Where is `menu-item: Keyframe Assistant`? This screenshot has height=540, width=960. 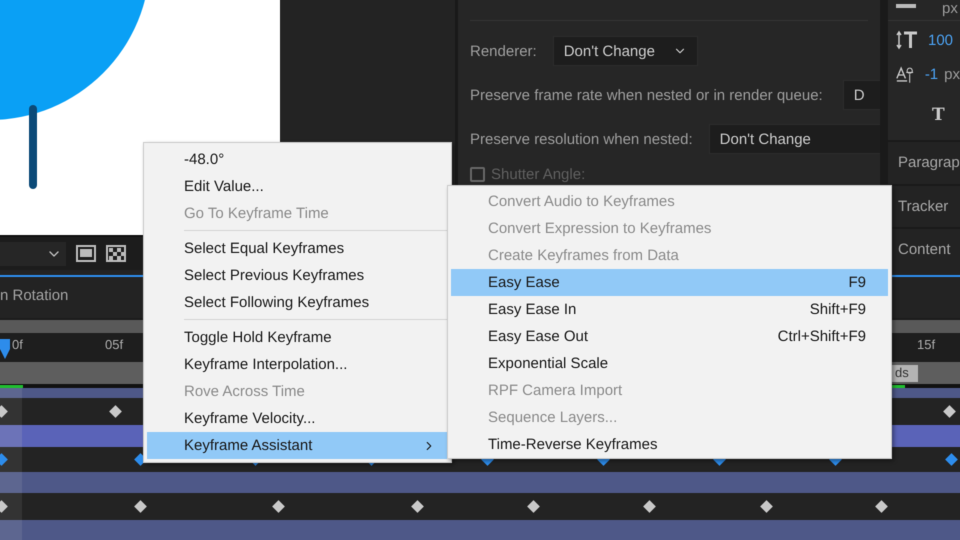 menu-item: Keyframe Assistant is located at coordinates (297, 445).